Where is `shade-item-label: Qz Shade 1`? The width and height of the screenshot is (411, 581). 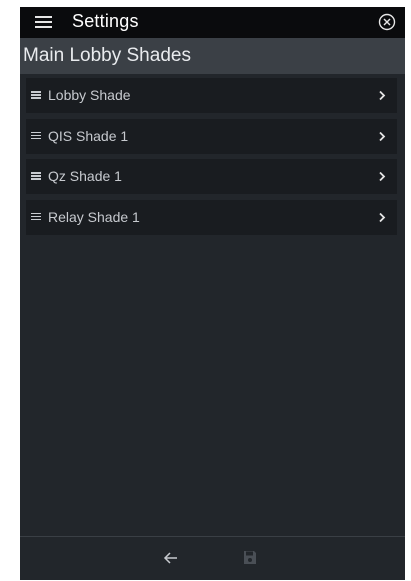
shade-item-label: Qz Shade 1 is located at coordinates (85, 176).